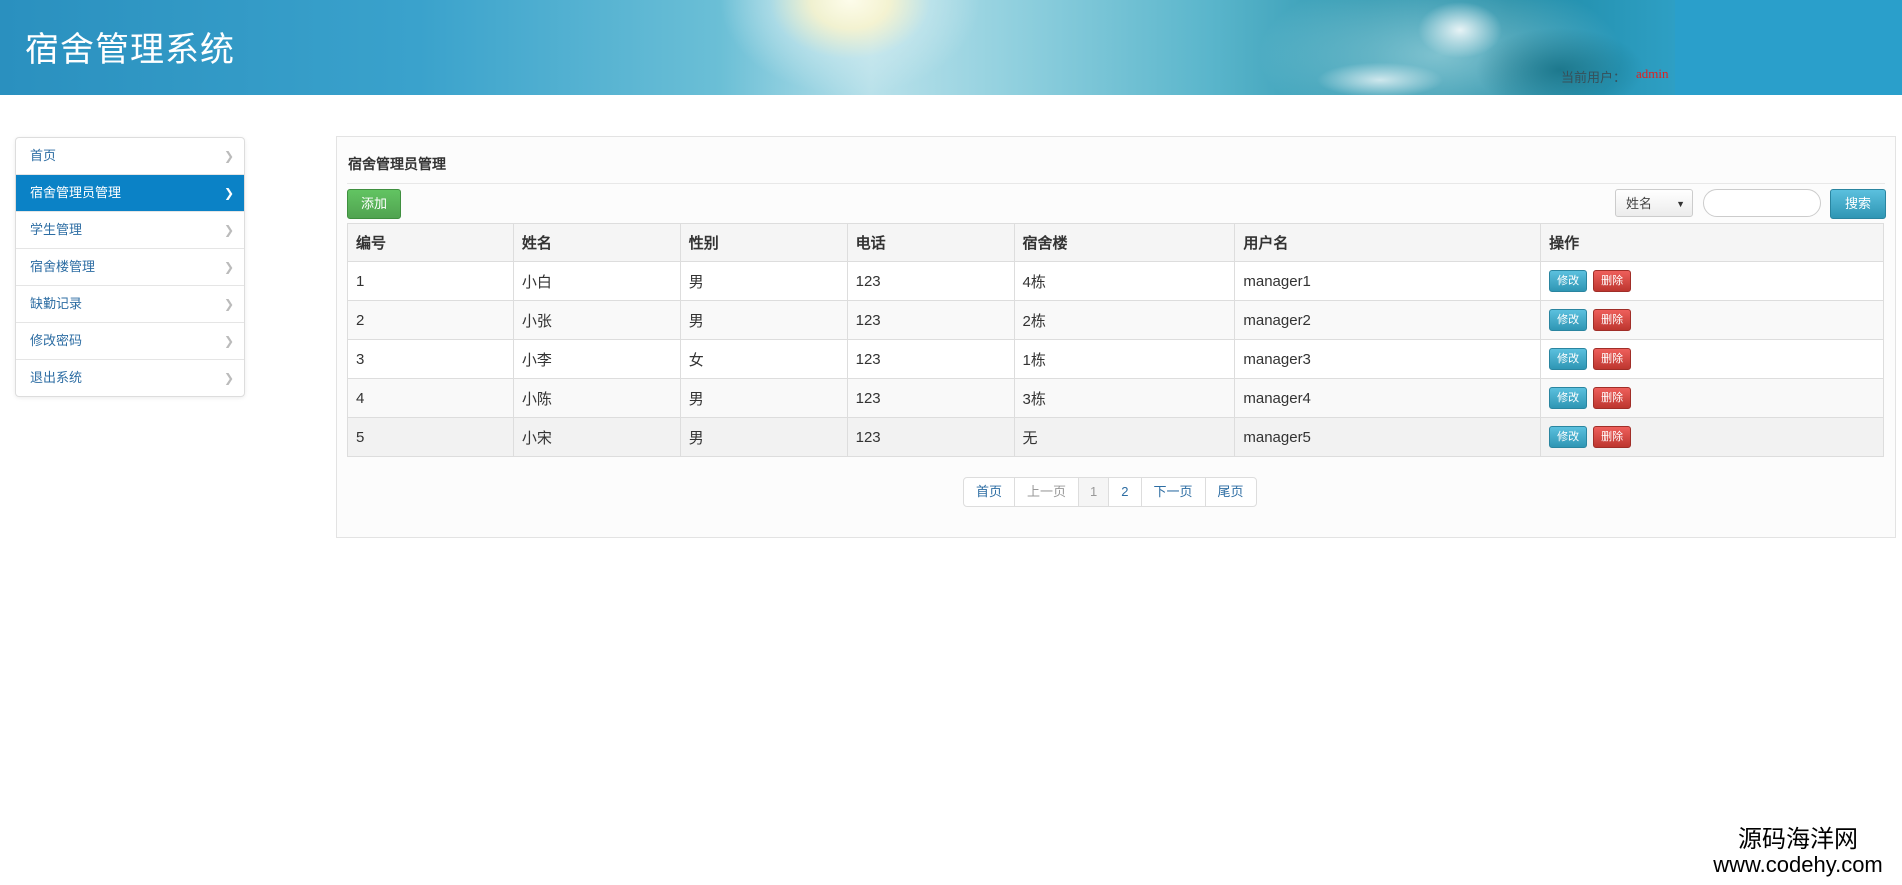 The width and height of the screenshot is (1902, 885). I want to click on table-header-row: 编号 姓名 性别 电话 宿舍楼 用户名 操作, so click(1115, 242).